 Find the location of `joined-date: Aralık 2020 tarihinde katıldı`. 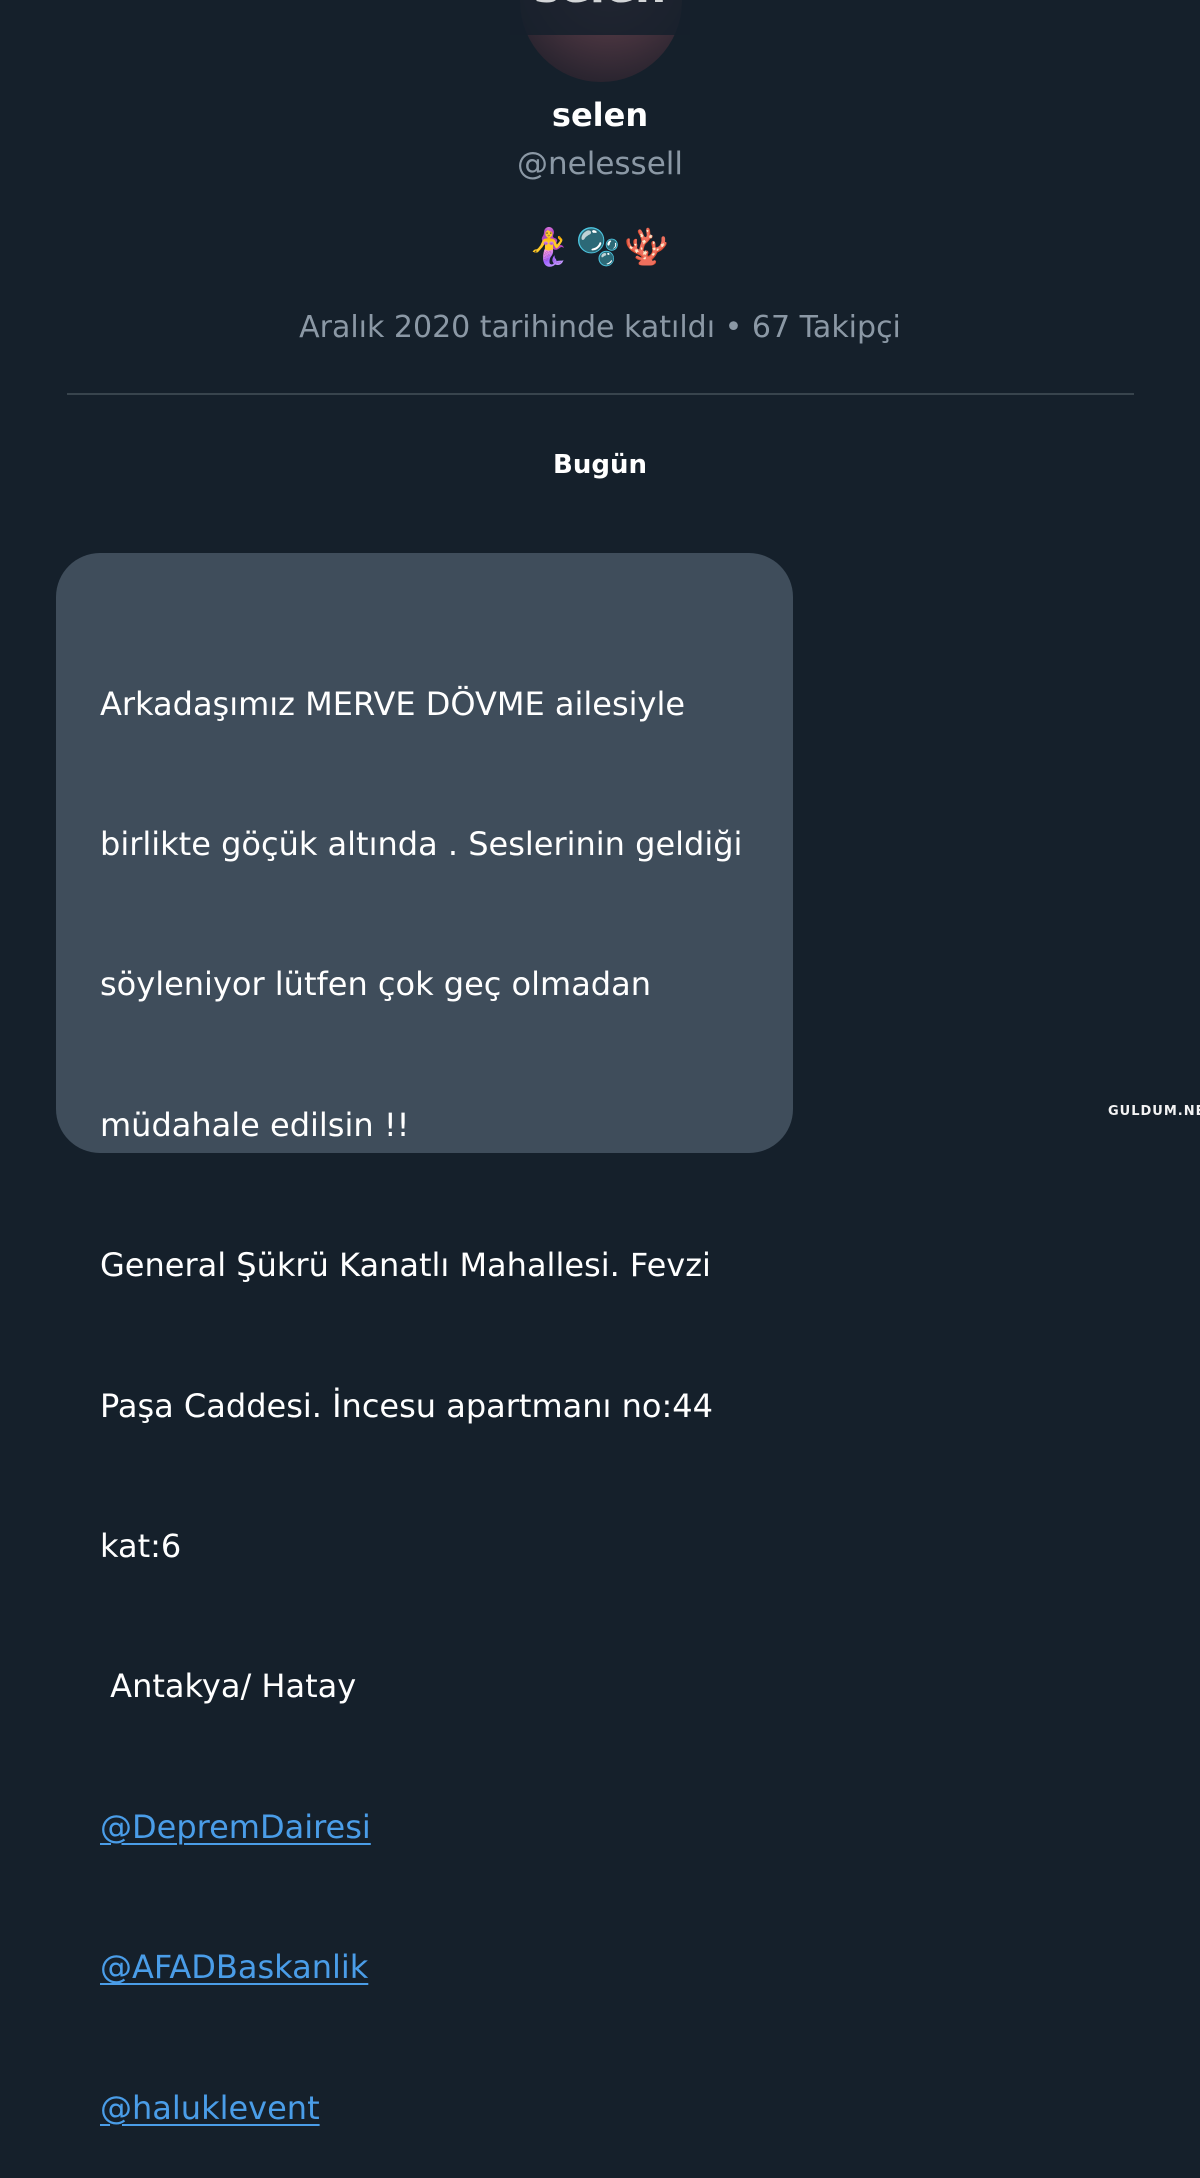

joined-date: Aralık 2020 tarihinde katıldı is located at coordinates (507, 327).